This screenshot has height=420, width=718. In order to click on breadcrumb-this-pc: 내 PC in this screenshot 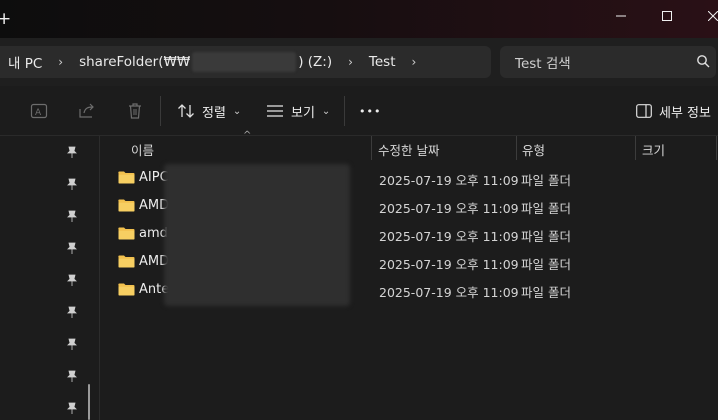, I will do `click(25, 62)`.